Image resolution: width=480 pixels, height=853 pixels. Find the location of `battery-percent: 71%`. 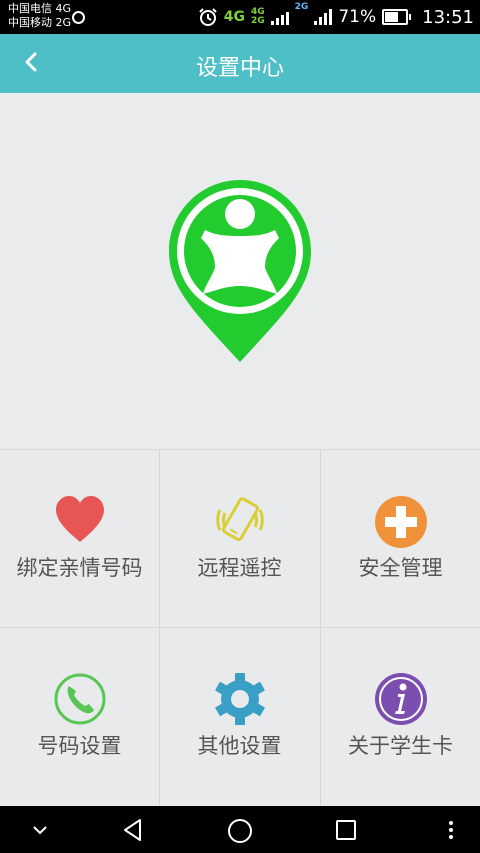

battery-percent: 71% is located at coordinates (357, 17).